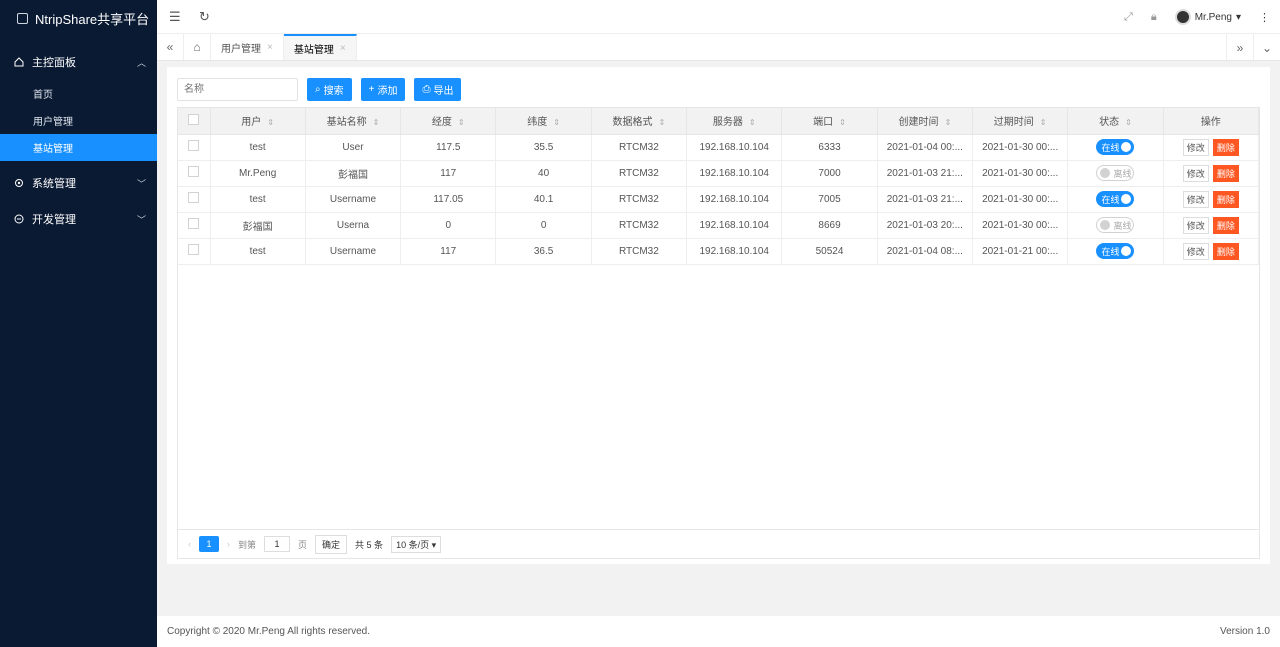 The width and height of the screenshot is (1280, 647). Describe the element at coordinates (438, 89) in the screenshot. I see `export-button: ⎙ 导出` at that location.